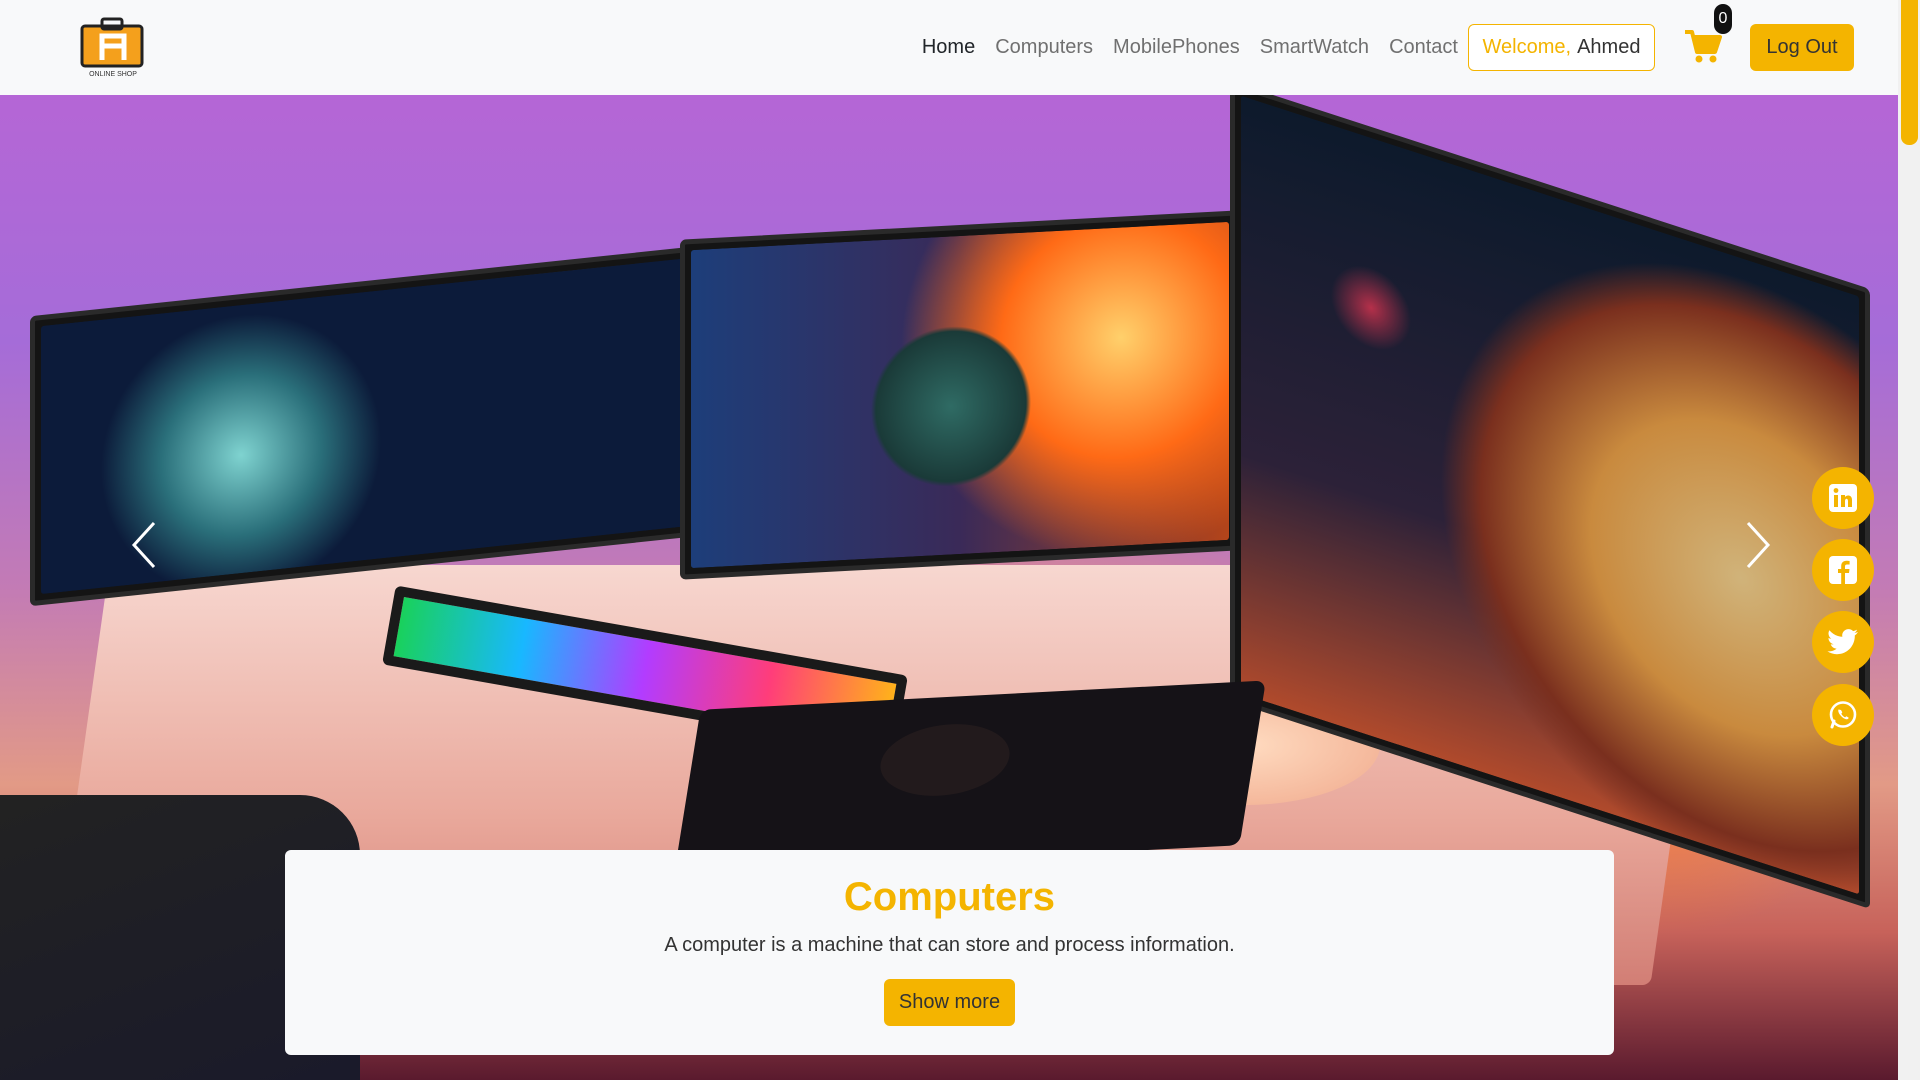 The image size is (1920, 1080). I want to click on carousel-next-icon, so click(1758, 545).